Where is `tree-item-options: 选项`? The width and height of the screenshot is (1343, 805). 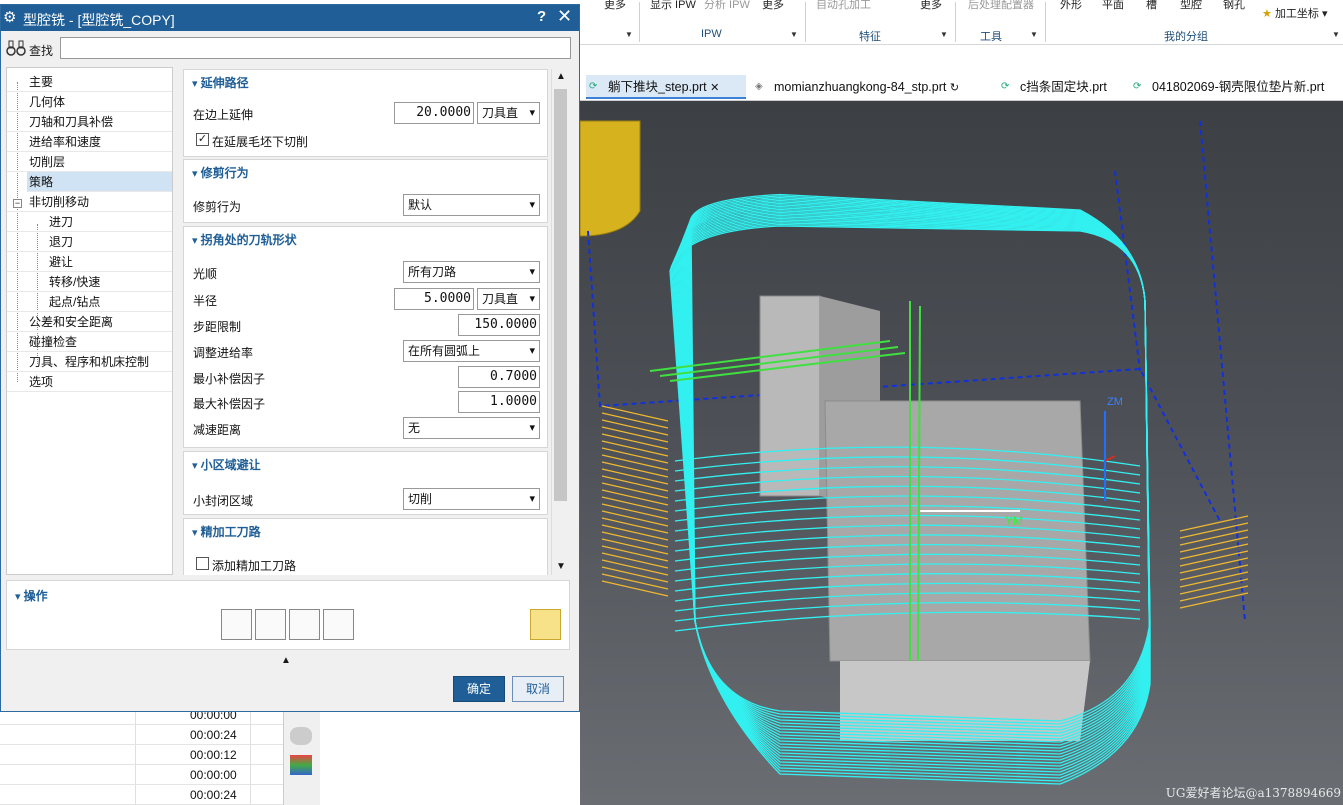
tree-item-options: 选项 is located at coordinates (41, 382).